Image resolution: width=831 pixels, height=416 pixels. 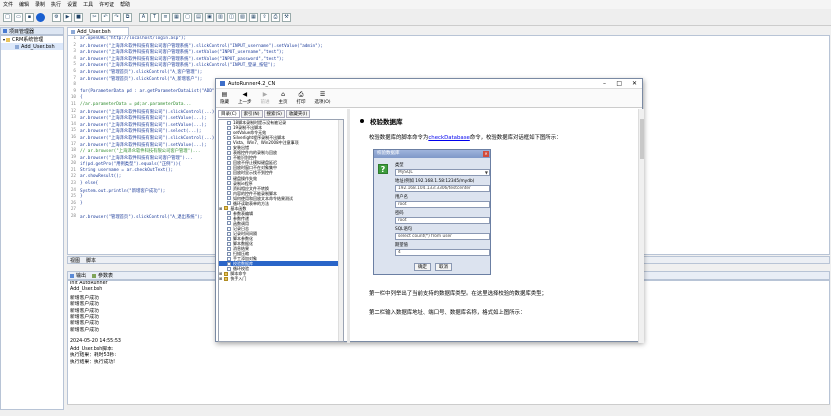 What do you see at coordinates (348, 226) in the screenshot?
I see `pane-splitter` at bounding box center [348, 226].